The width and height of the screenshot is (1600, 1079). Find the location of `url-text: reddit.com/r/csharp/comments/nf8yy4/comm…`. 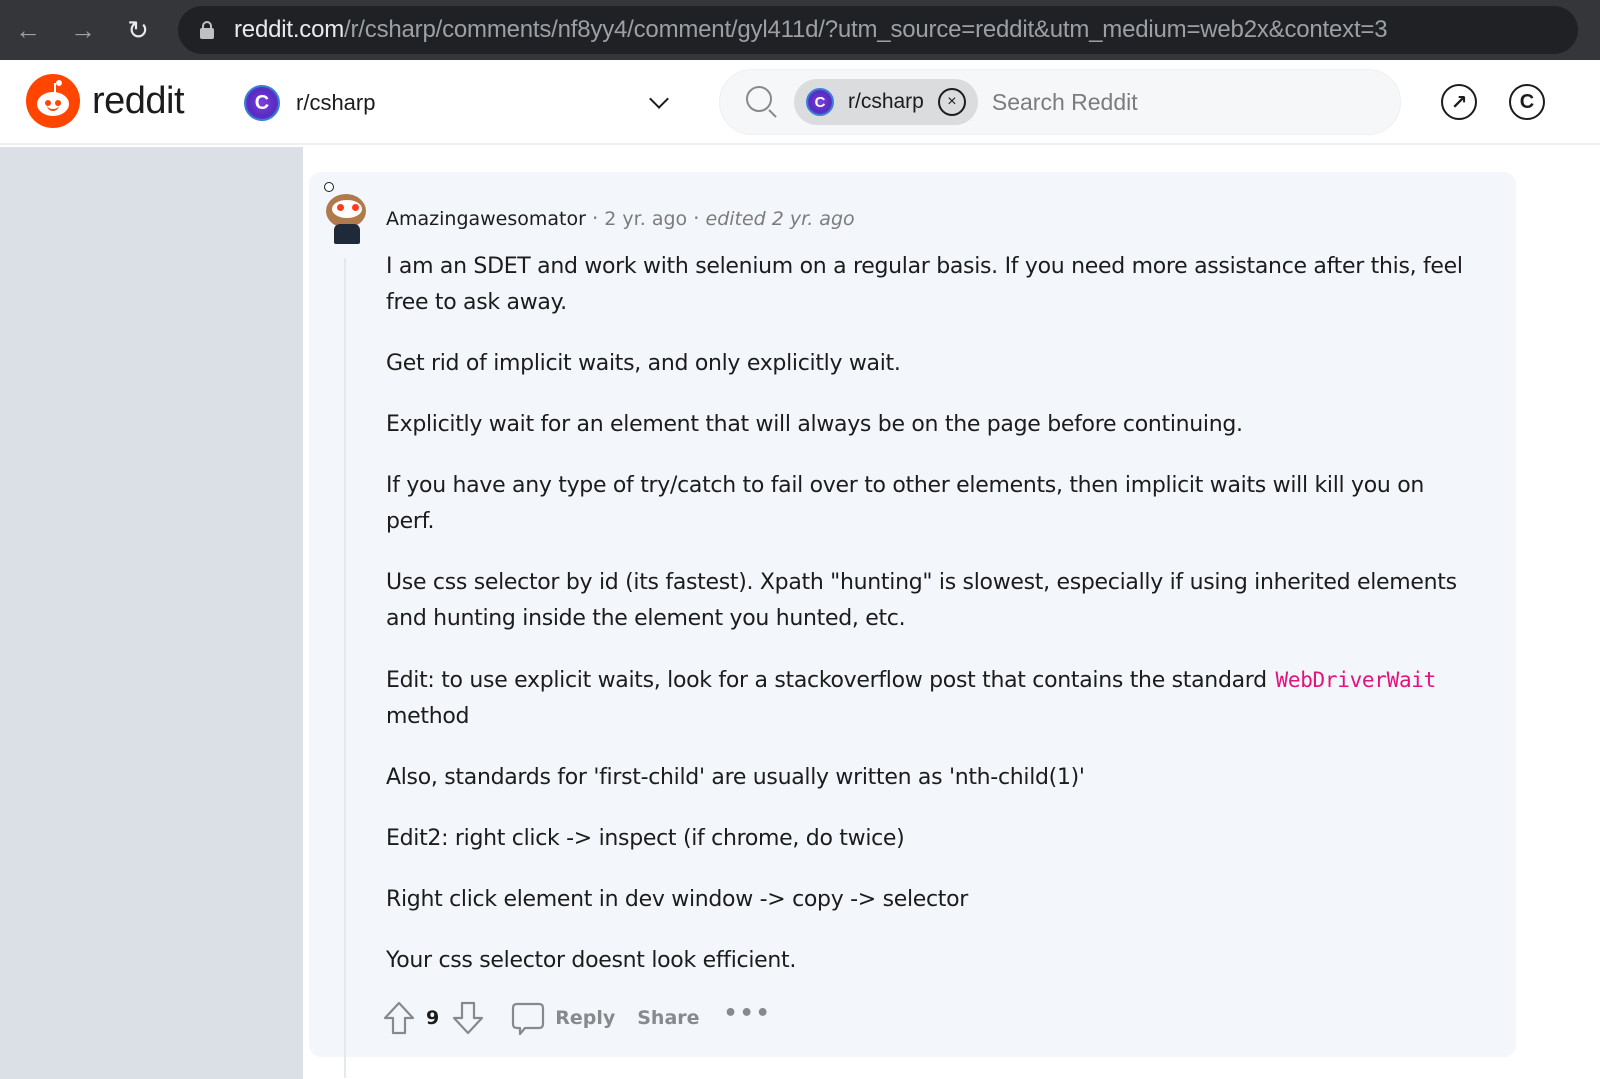

url-text: reddit.com/r/csharp/comments/nf8yy4/comm… is located at coordinates (811, 30).